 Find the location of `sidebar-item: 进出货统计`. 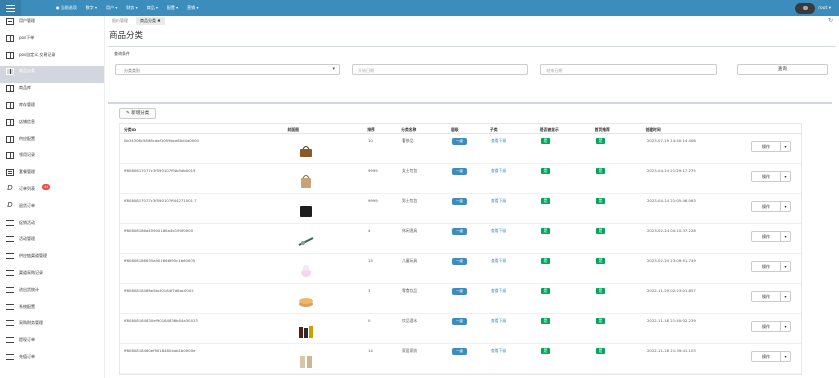

sidebar-item: 进出货统计 is located at coordinates (52, 293).